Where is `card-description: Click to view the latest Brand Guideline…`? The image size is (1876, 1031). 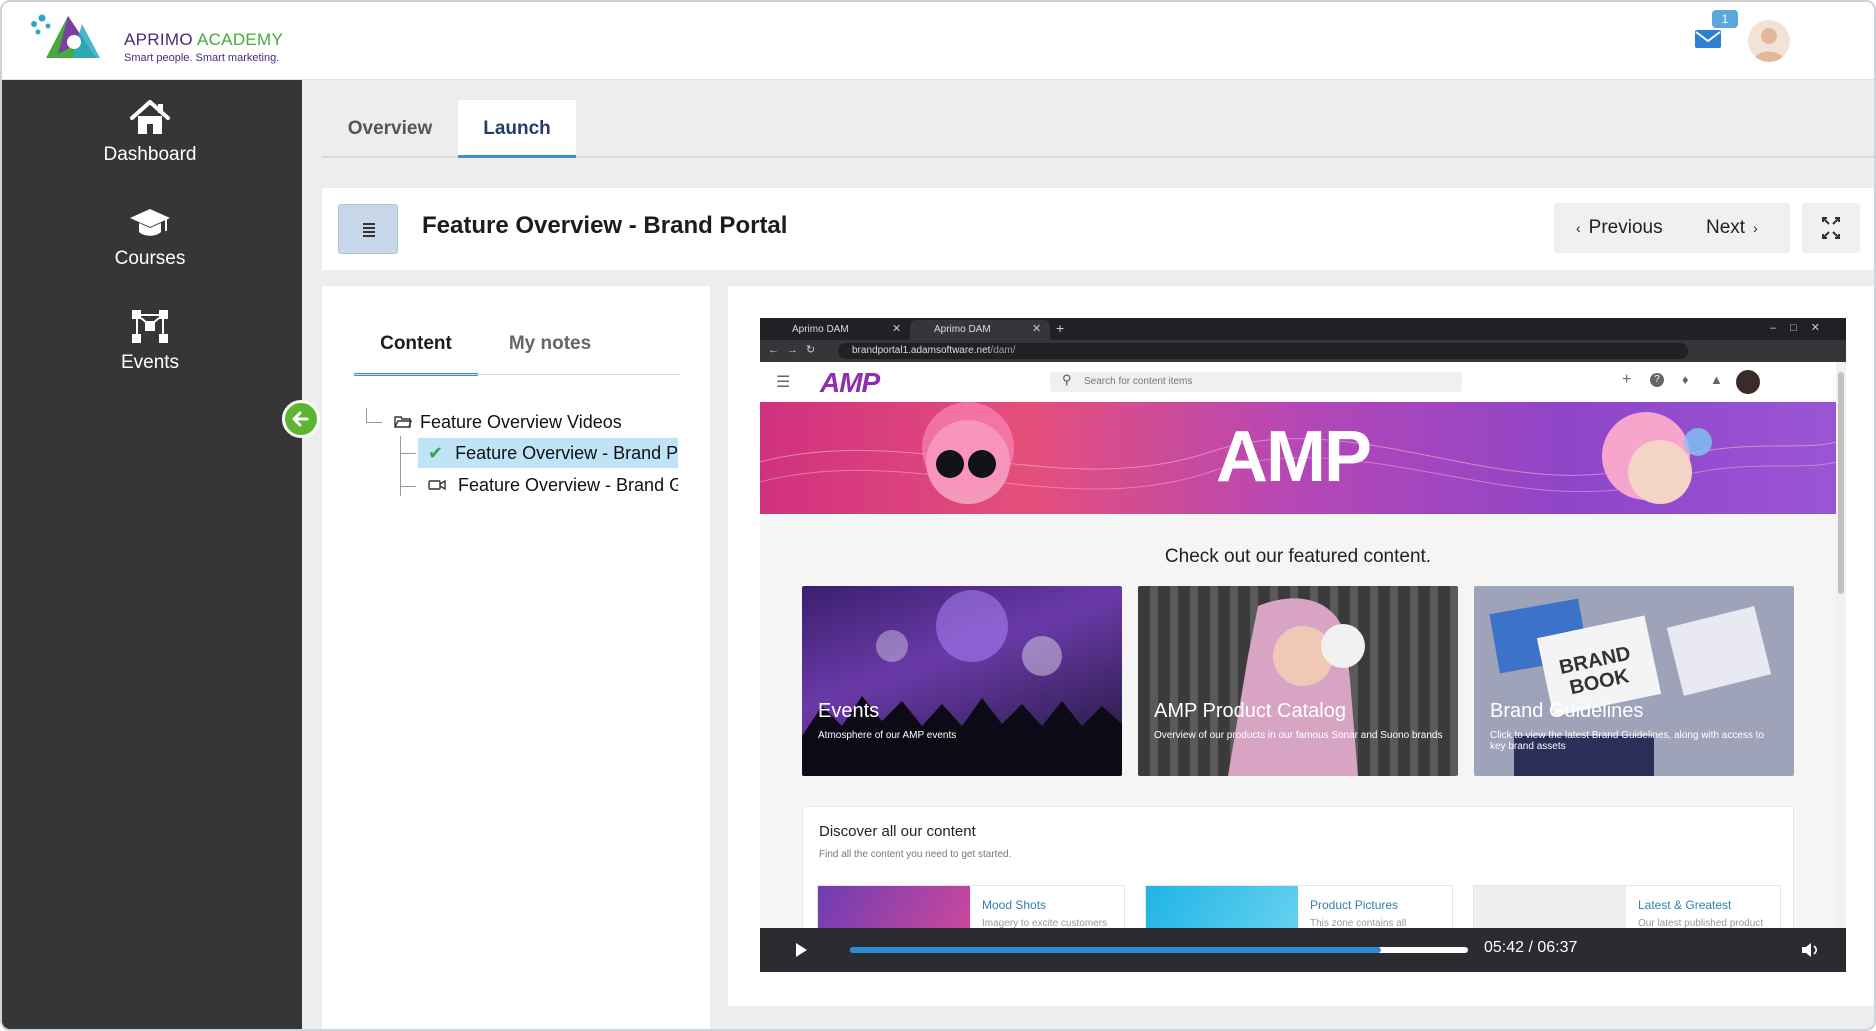
card-description: Click to view the latest Brand Guideline… is located at coordinates (1627, 741).